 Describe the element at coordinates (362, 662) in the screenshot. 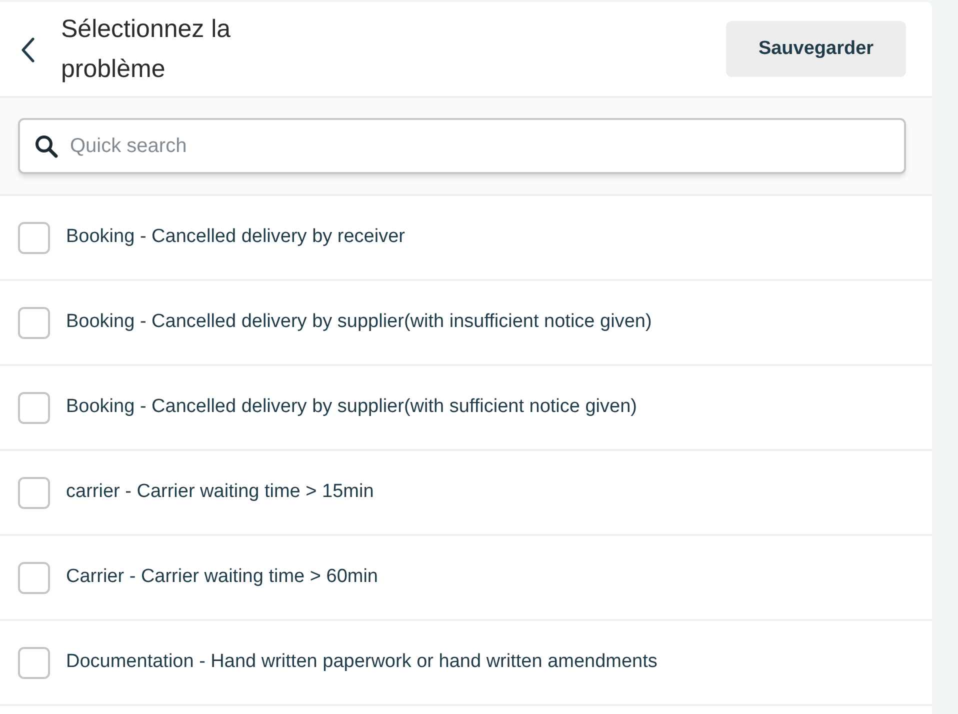

I see `option-label: Documentation - Hand written paperwork or hand written amendments` at that location.